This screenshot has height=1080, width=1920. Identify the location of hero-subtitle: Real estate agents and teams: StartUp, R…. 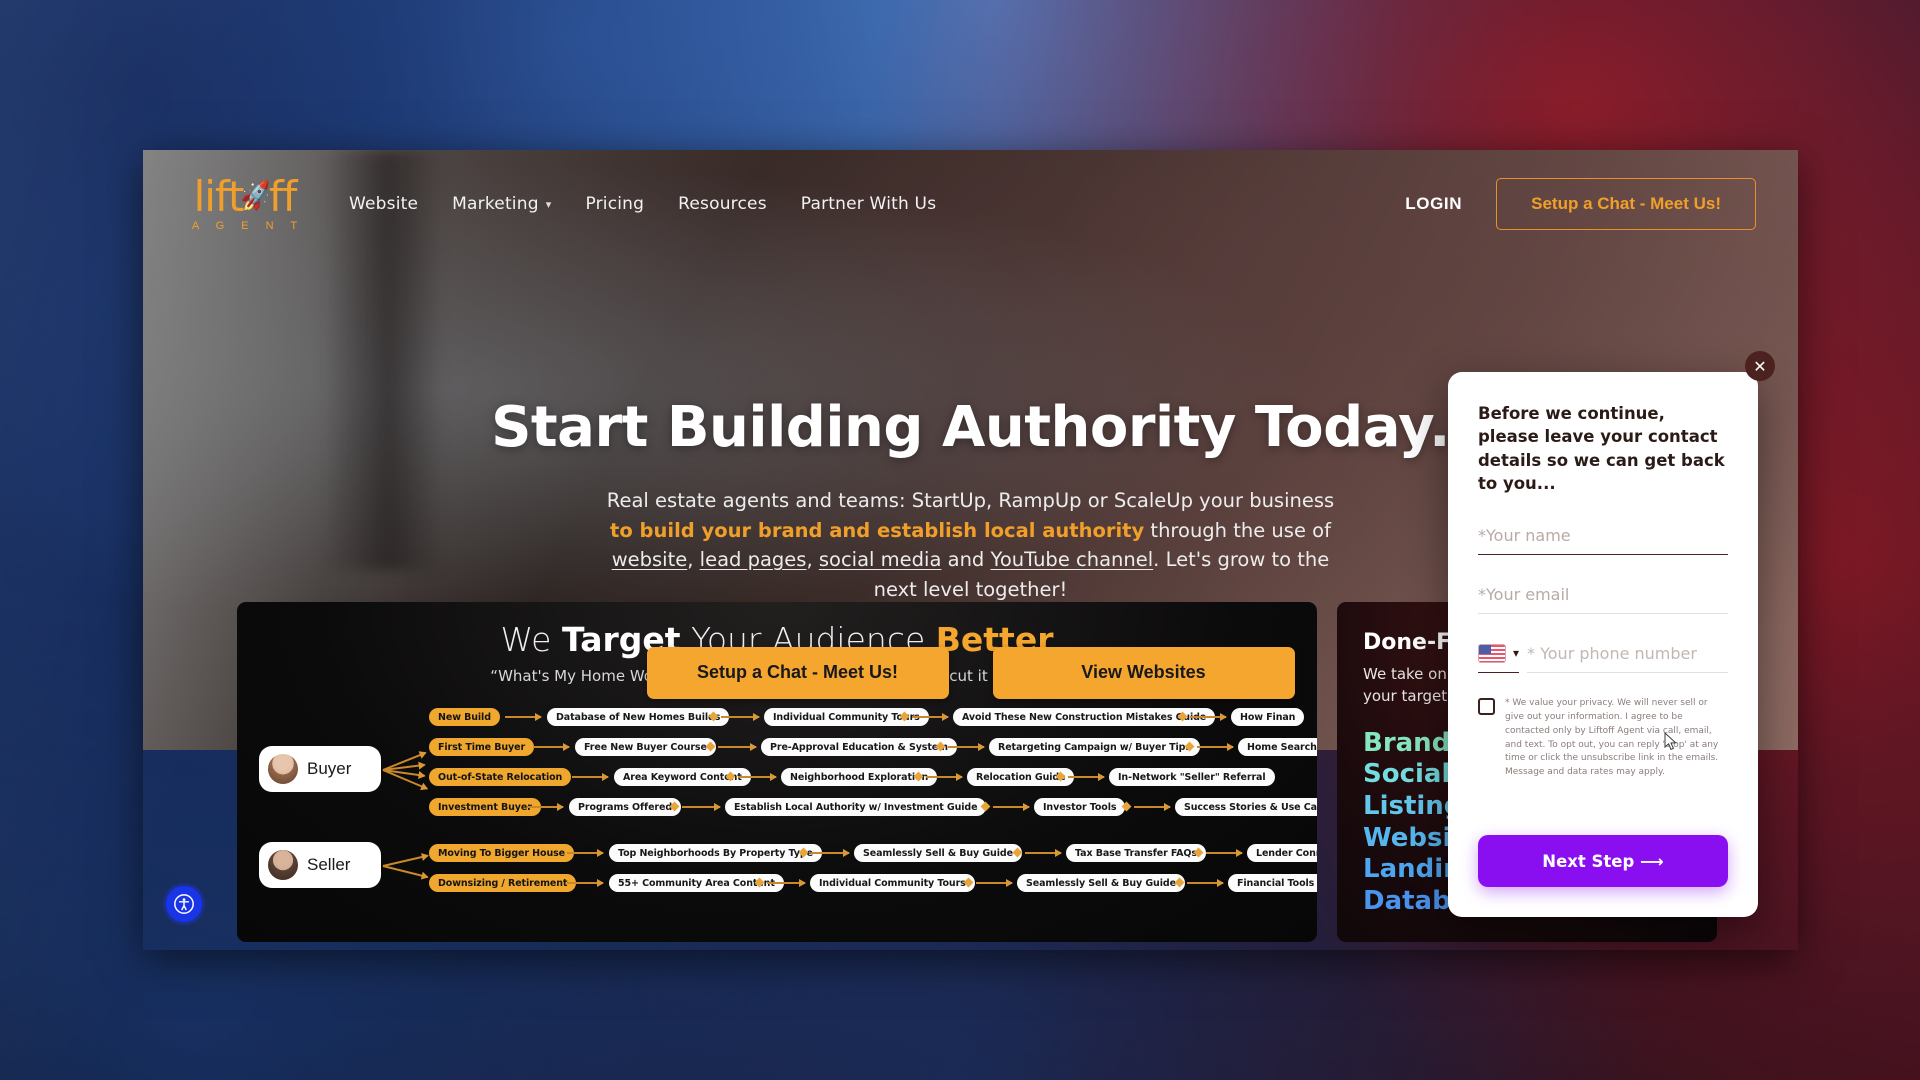
(971, 545).